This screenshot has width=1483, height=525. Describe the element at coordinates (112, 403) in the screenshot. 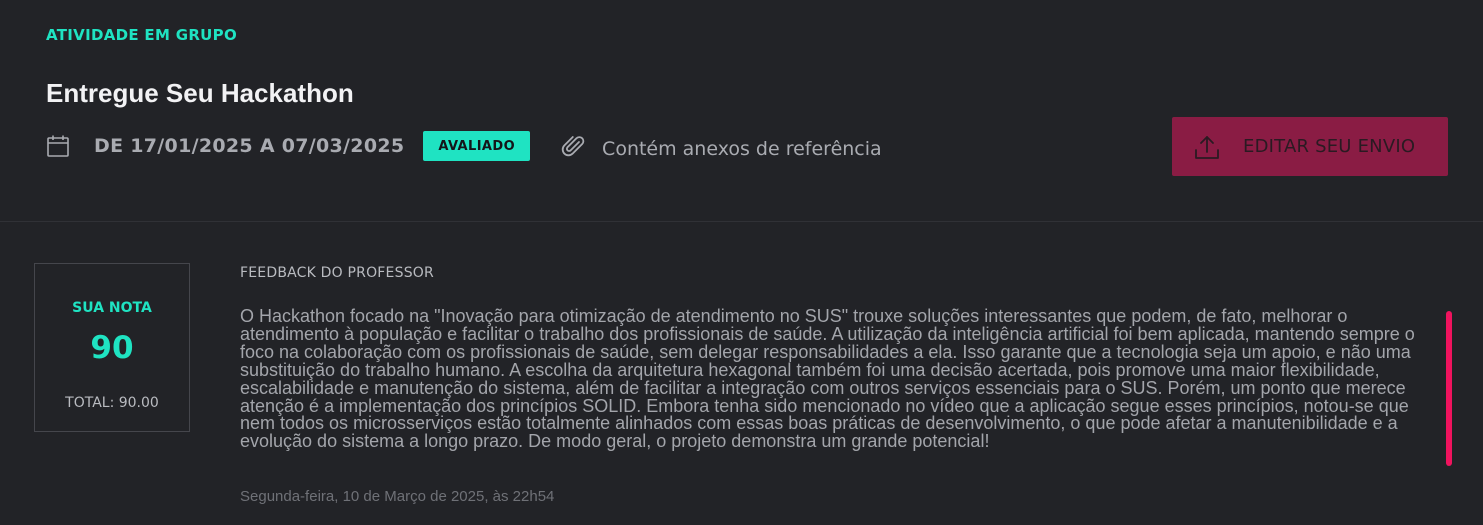

I see `grade-total: TOTAL: 90.00` at that location.